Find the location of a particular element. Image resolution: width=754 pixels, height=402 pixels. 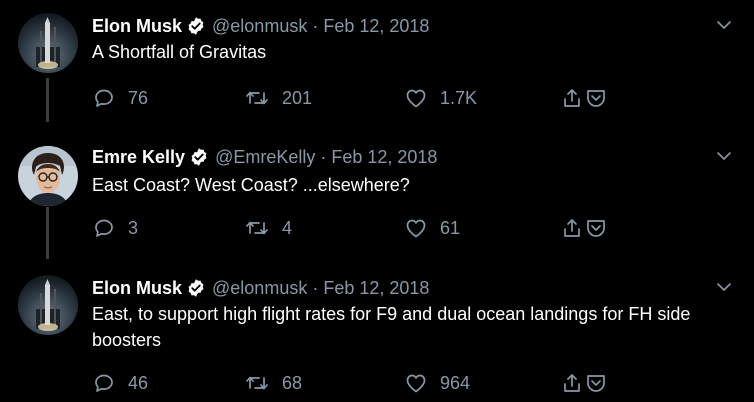

tweet-text: East Coast? West Coast? ...elsewhere? is located at coordinates (251, 185).